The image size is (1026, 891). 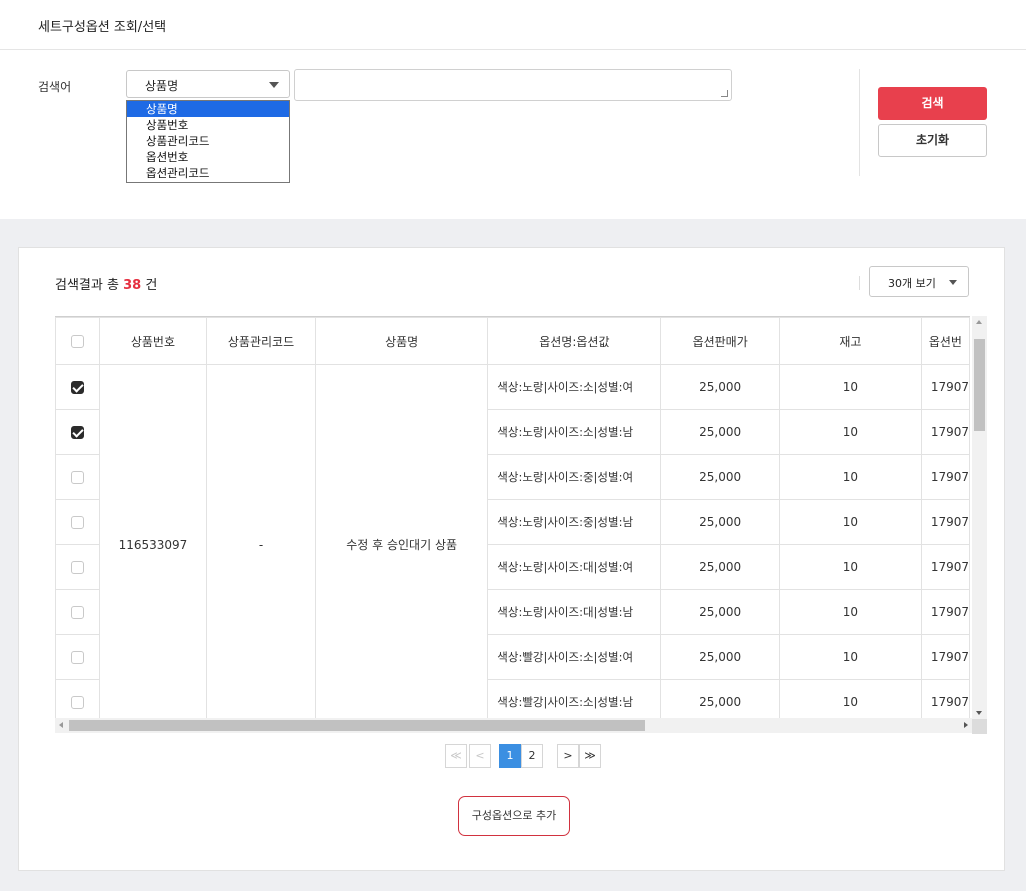 I want to click on cell-product-no: 116533097, so click(x=153, y=544).